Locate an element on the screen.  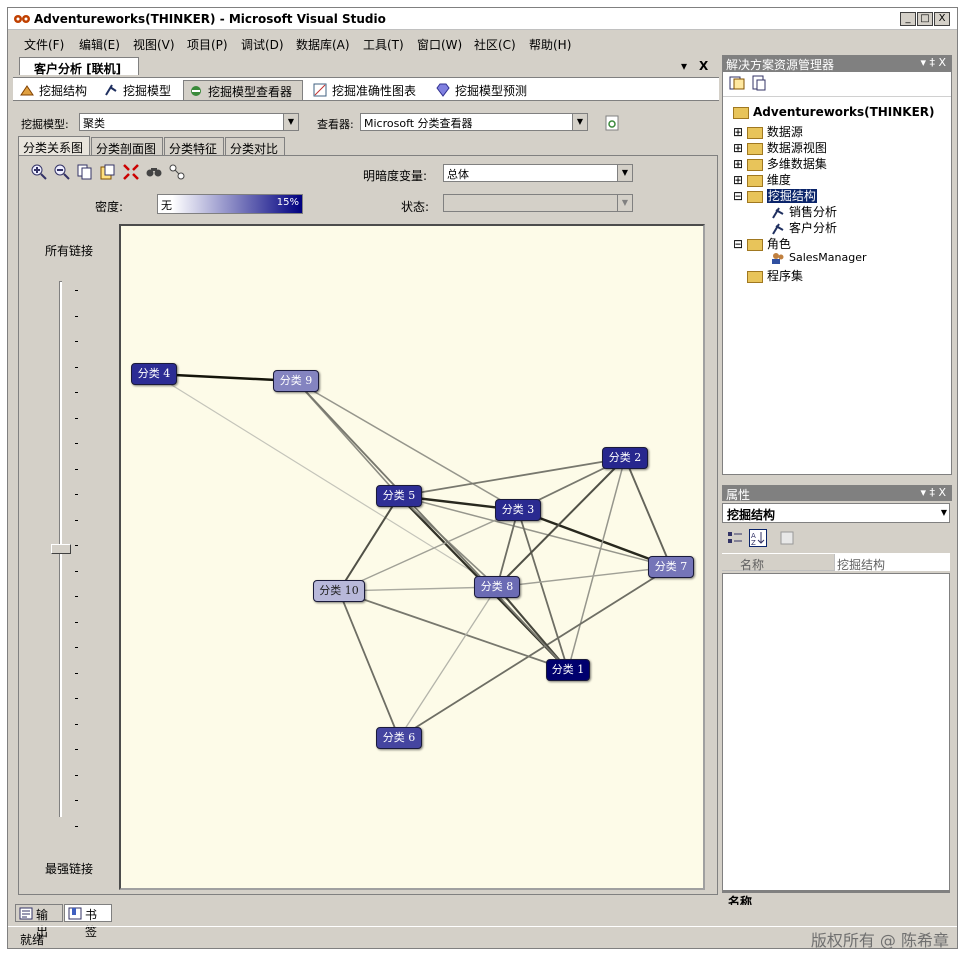
tab-output: 输出 is located at coordinates (39, 921).